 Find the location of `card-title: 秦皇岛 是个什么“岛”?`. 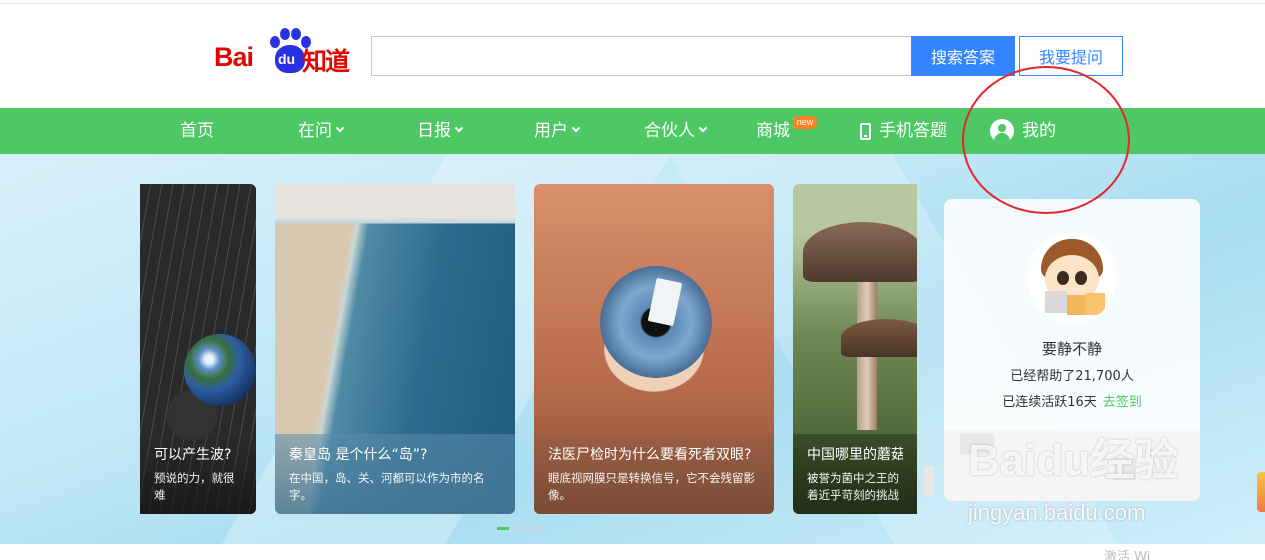

card-title: 秦皇岛 是个什么“岛”? is located at coordinates (358, 455).